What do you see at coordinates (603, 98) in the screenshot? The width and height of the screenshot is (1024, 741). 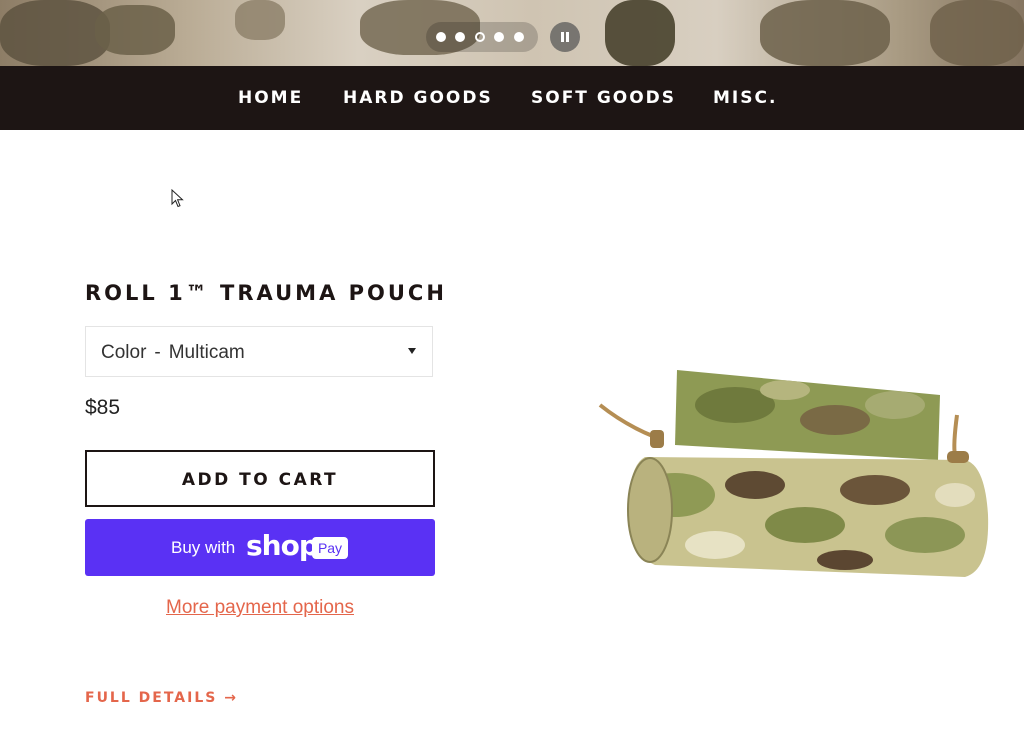 I see `nav-soft-goods: SOFT GOODS` at bounding box center [603, 98].